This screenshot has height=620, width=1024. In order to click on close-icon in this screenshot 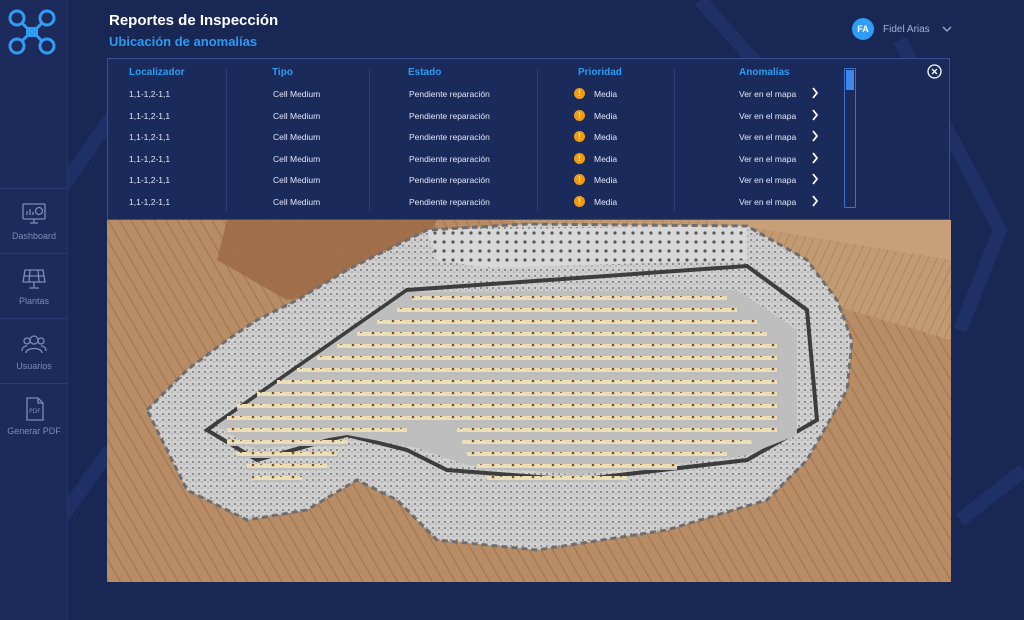, I will do `click(934, 71)`.